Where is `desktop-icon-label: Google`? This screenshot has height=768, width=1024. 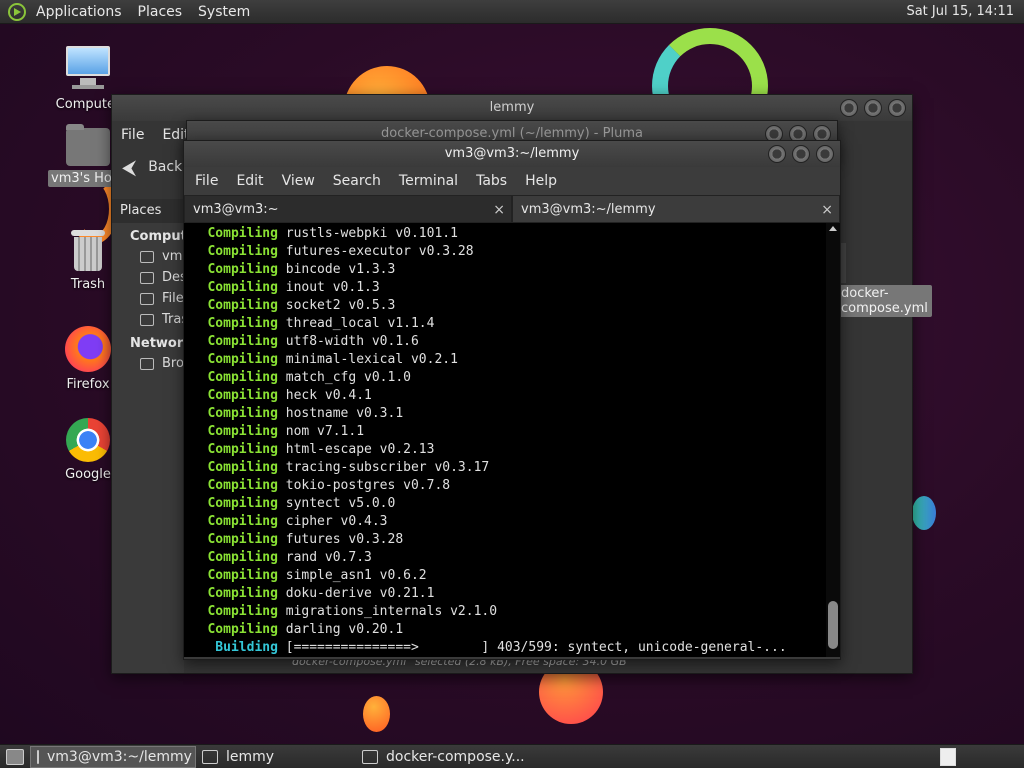
desktop-icon-label: Google is located at coordinates (88, 474).